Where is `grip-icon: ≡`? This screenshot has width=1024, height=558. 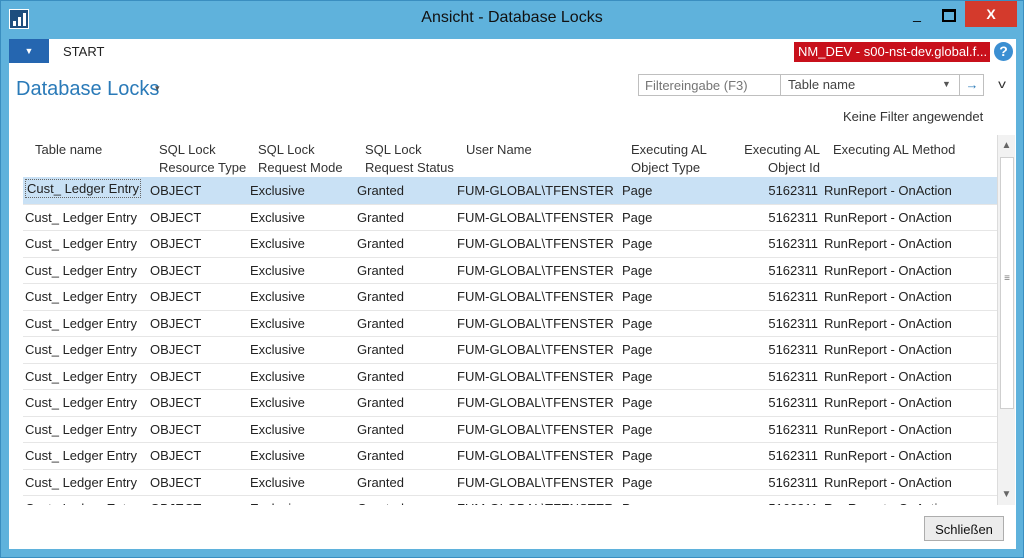 grip-icon: ≡ is located at coordinates (1007, 278).